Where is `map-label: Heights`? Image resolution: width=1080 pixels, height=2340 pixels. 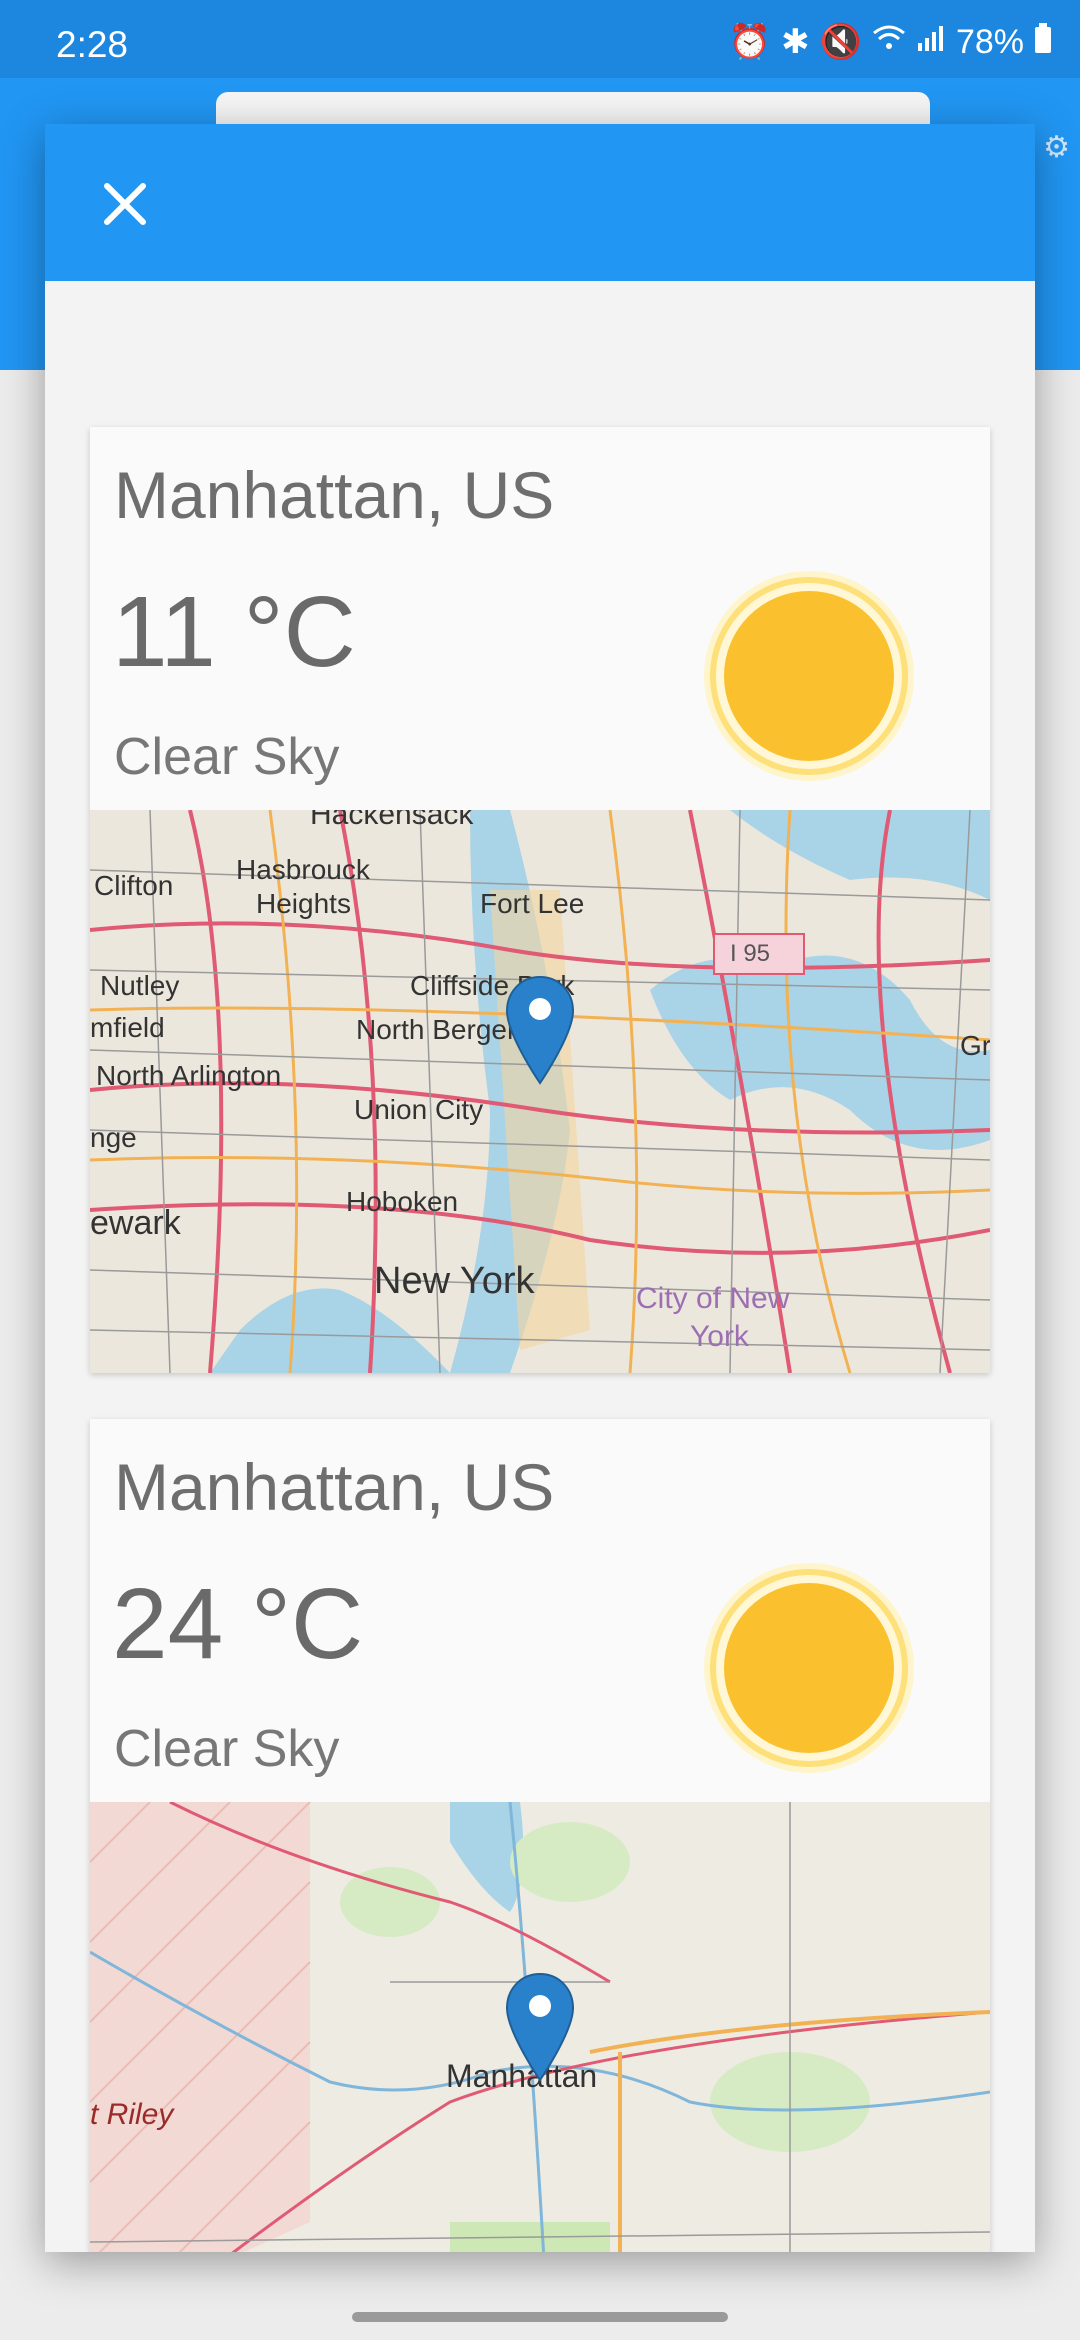 map-label: Heights is located at coordinates (303, 903).